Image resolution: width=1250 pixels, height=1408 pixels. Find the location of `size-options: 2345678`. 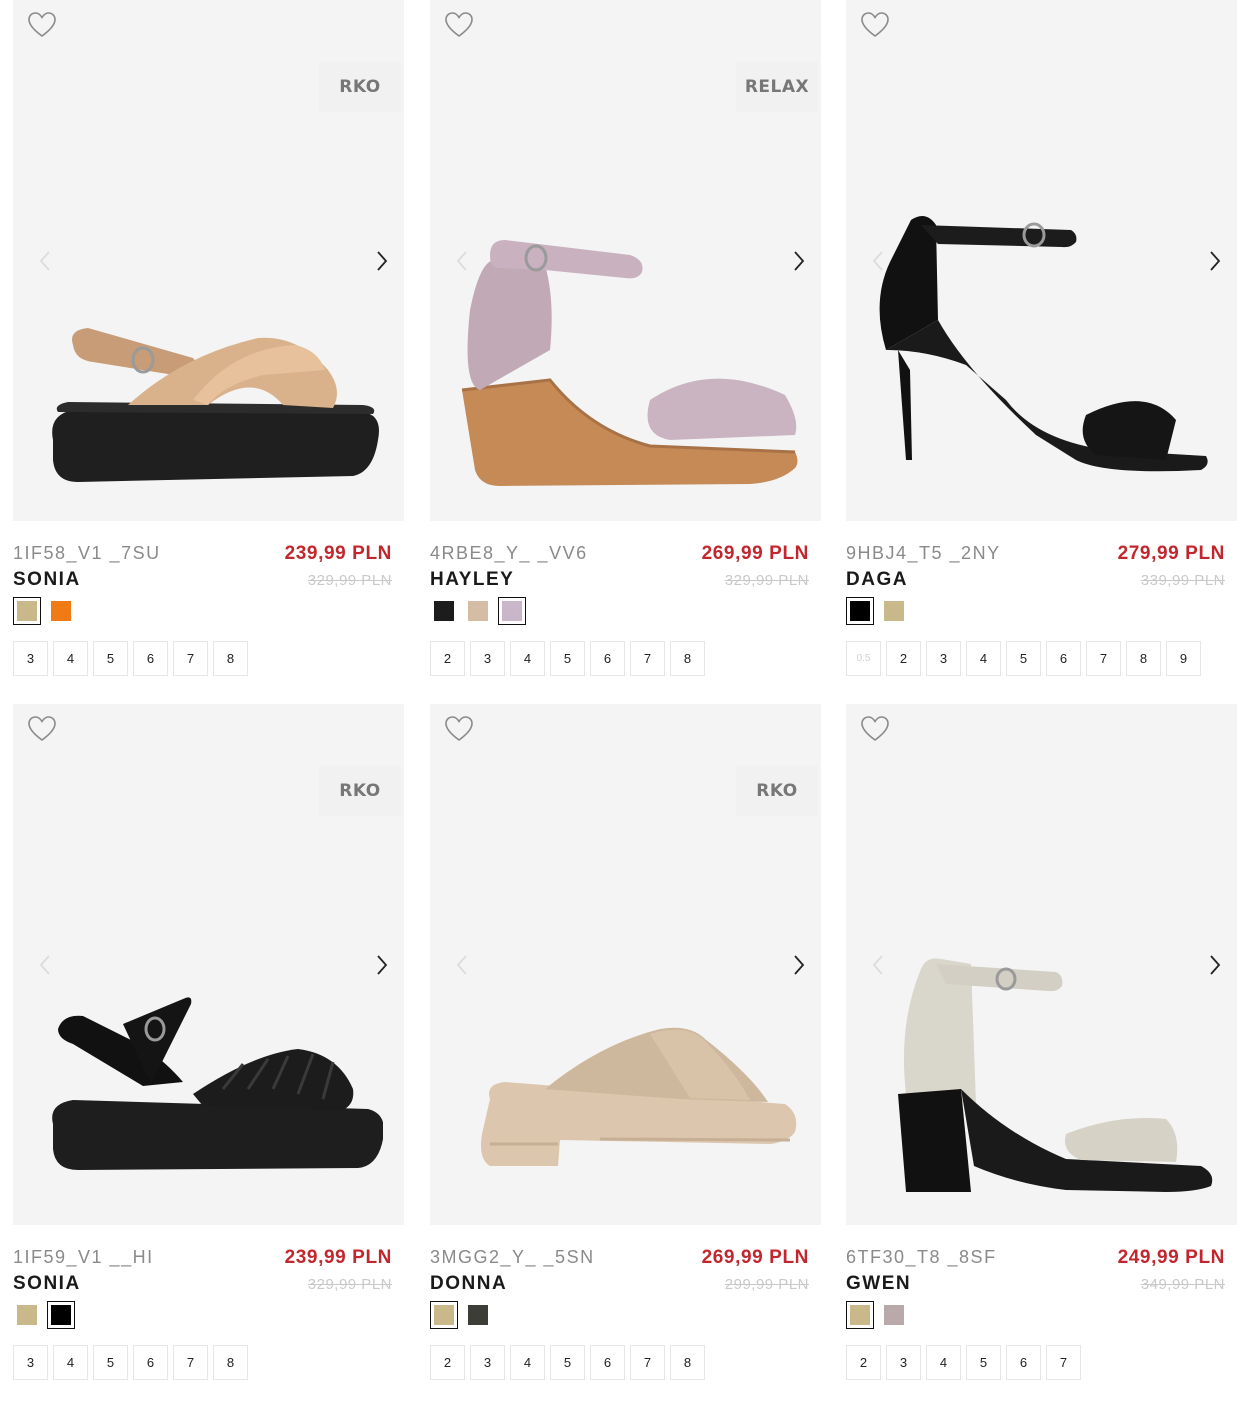

size-options: 2345678 is located at coordinates (567, 658).